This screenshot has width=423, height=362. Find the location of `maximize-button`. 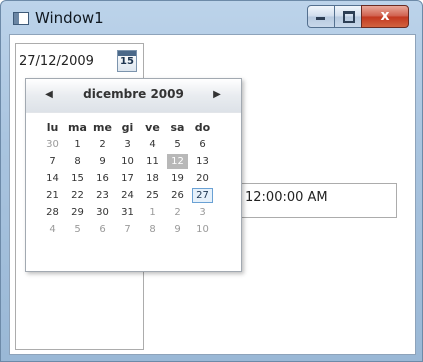

maximize-button is located at coordinates (348, 16).